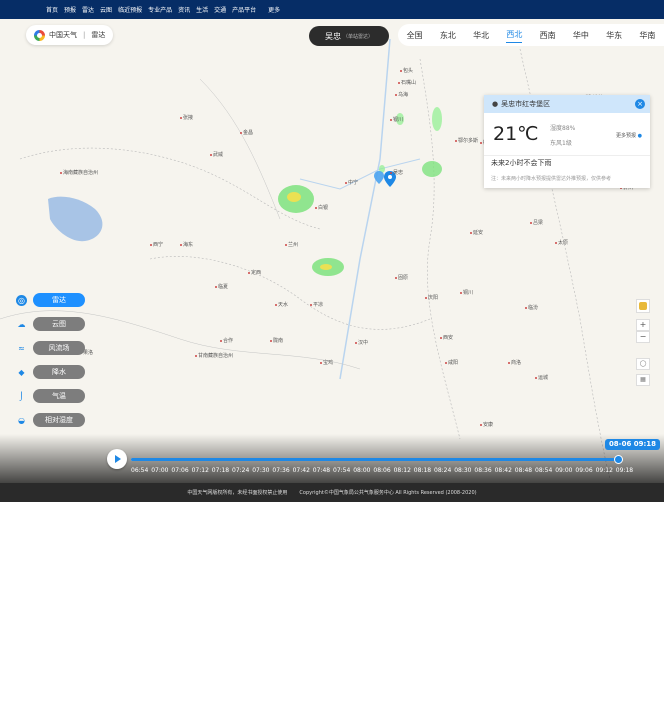 The height and width of the screenshot is (717, 664). Describe the element at coordinates (643, 325) in the screenshot. I see `zoom-in-button: +` at that location.